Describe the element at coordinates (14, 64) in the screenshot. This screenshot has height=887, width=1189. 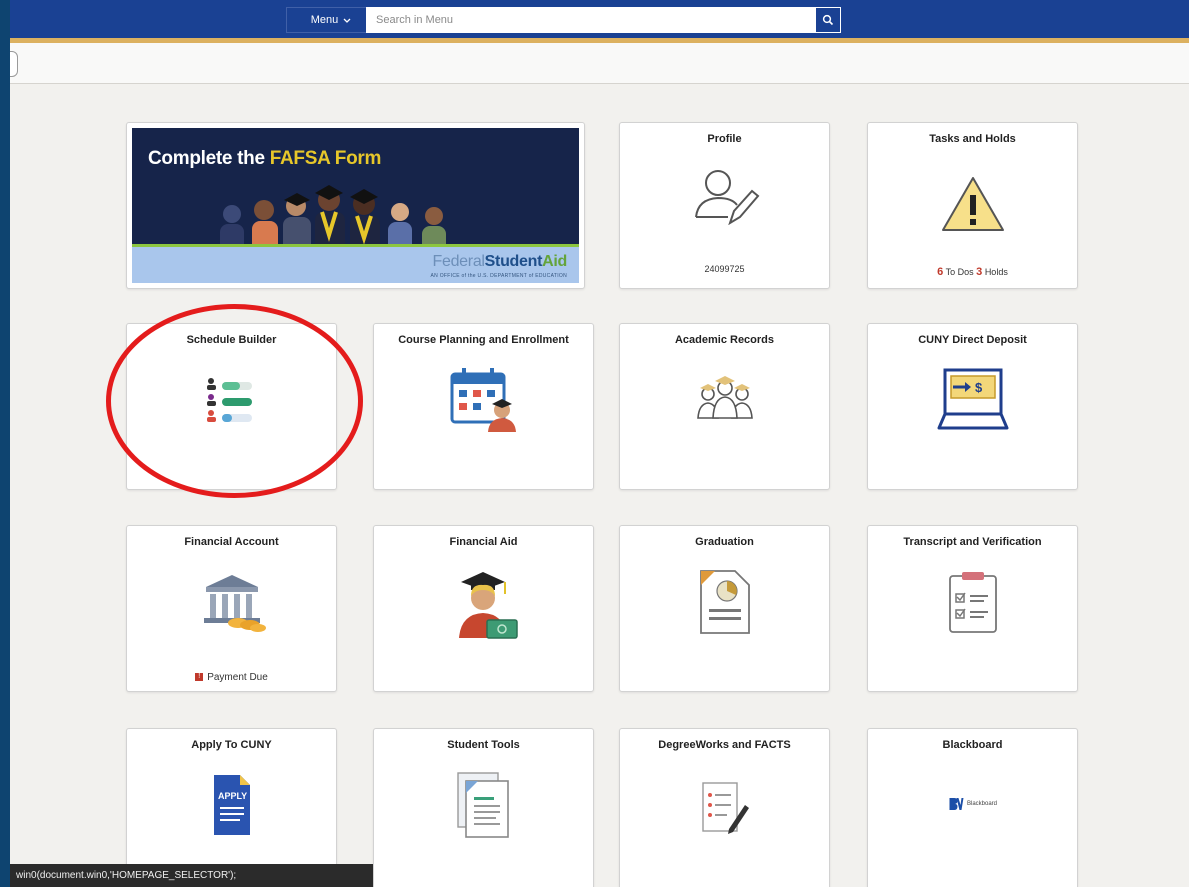
I see `homepage-selector-button` at that location.